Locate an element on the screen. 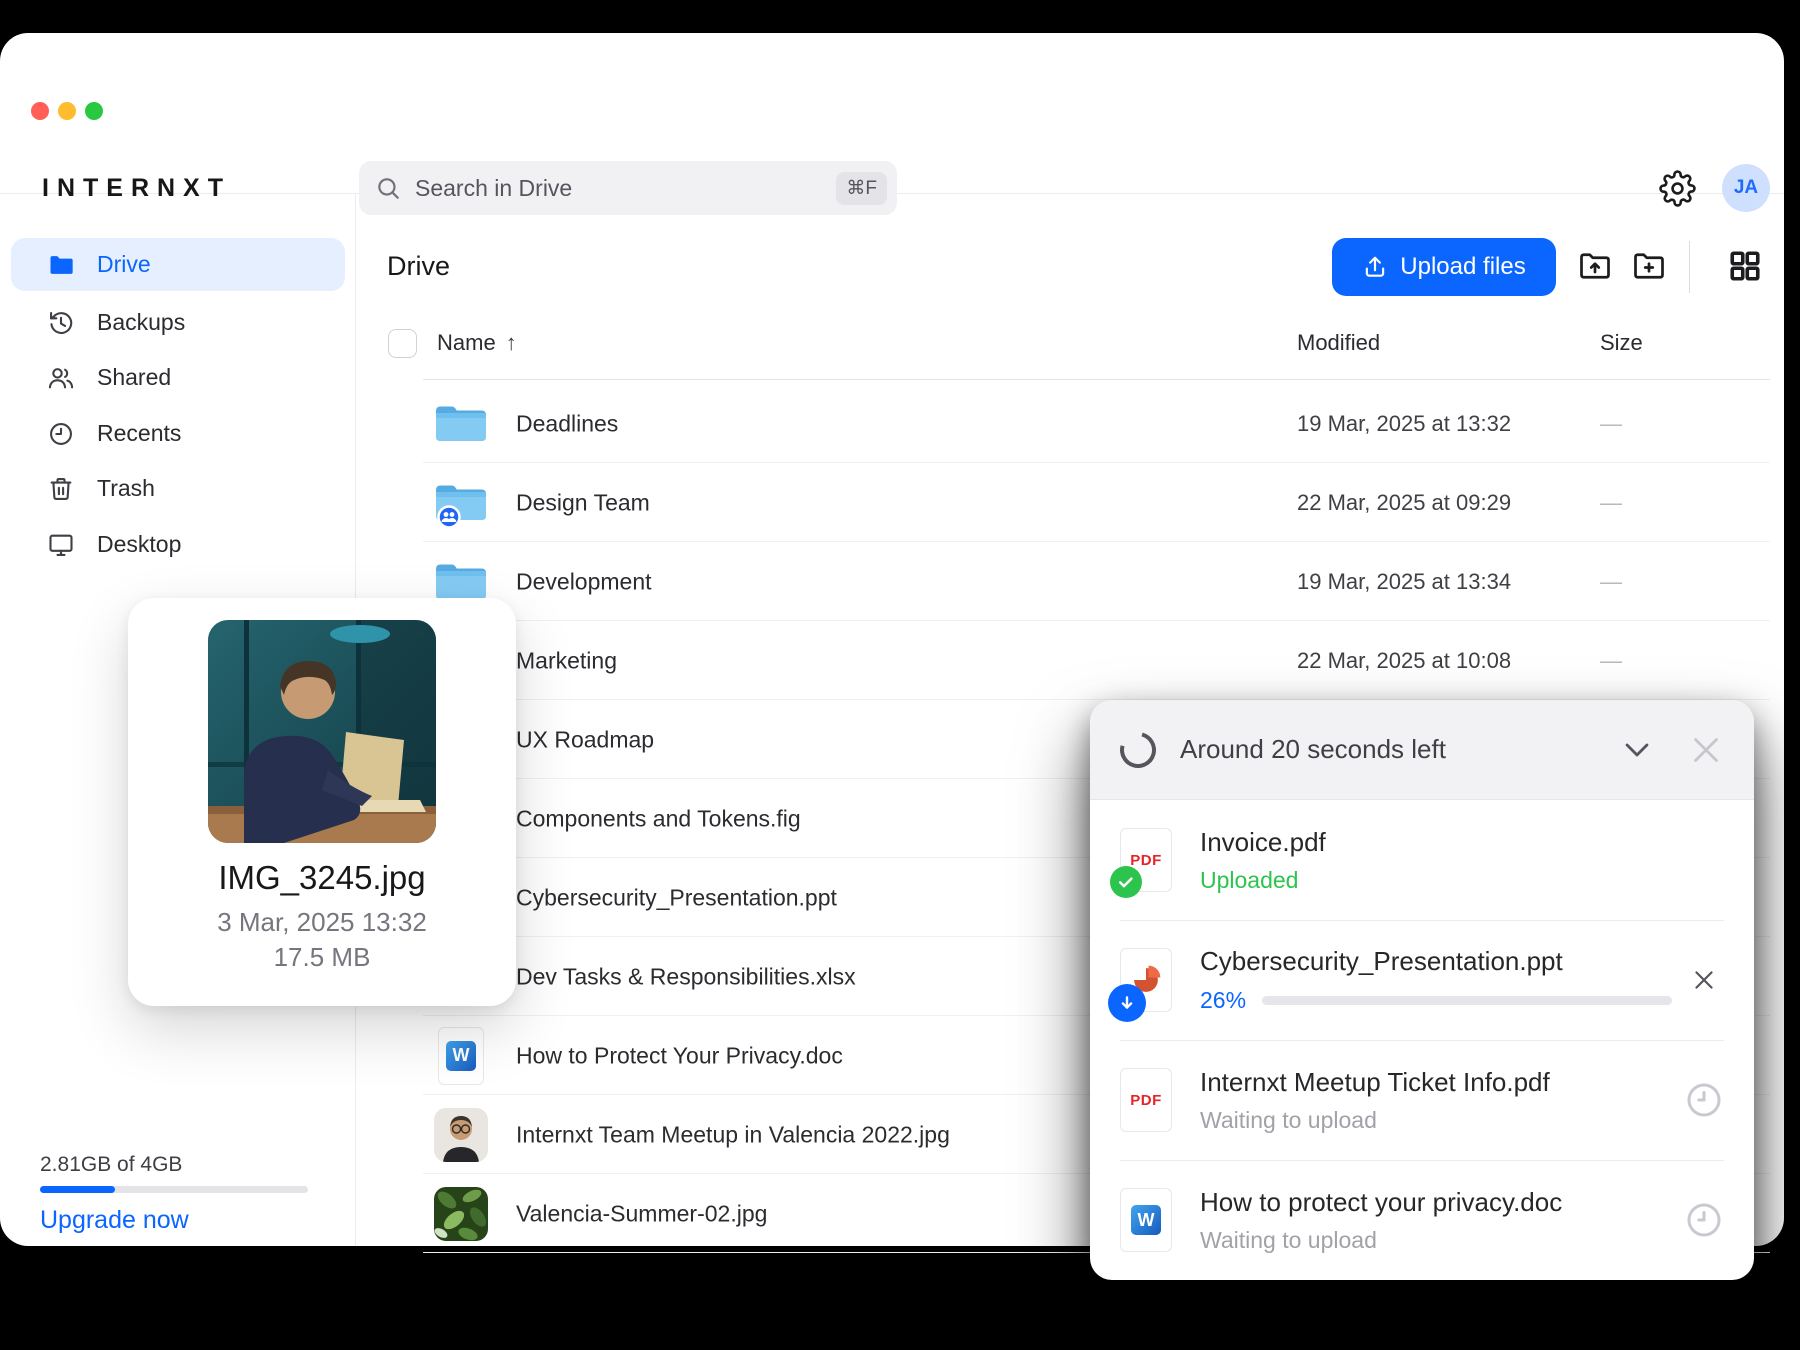 Image resolution: width=1800 pixels, height=1350 pixels. trash-icon is located at coordinates (61, 489).